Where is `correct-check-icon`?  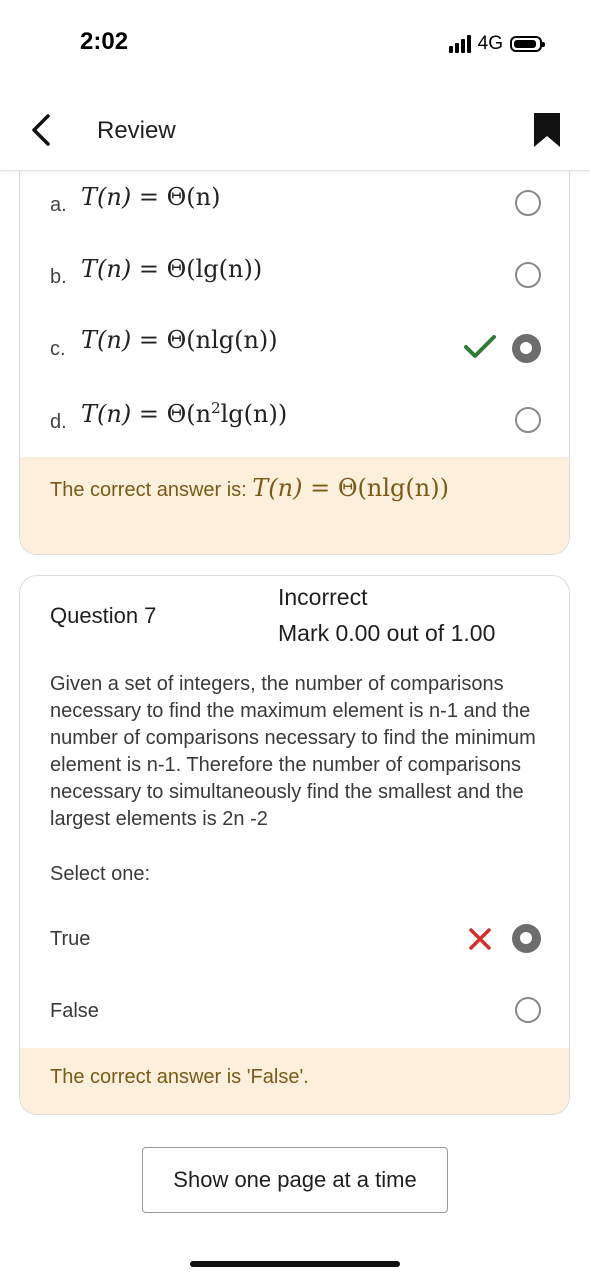 correct-check-icon is located at coordinates (480, 346).